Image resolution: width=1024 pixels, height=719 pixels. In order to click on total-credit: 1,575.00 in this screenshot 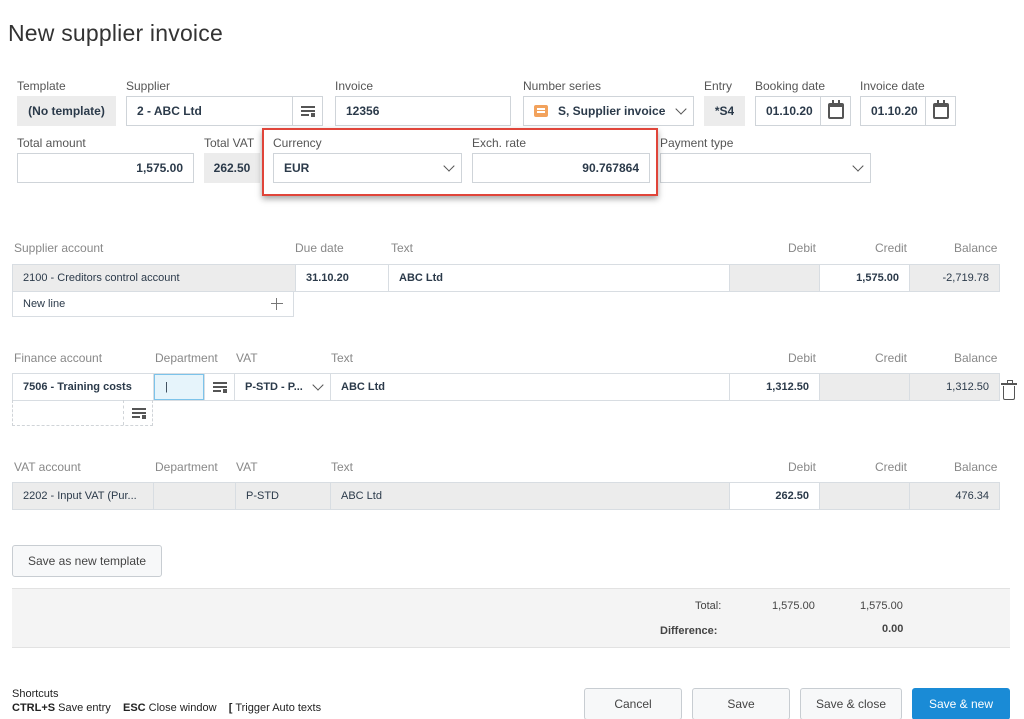, I will do `click(881, 606)`.